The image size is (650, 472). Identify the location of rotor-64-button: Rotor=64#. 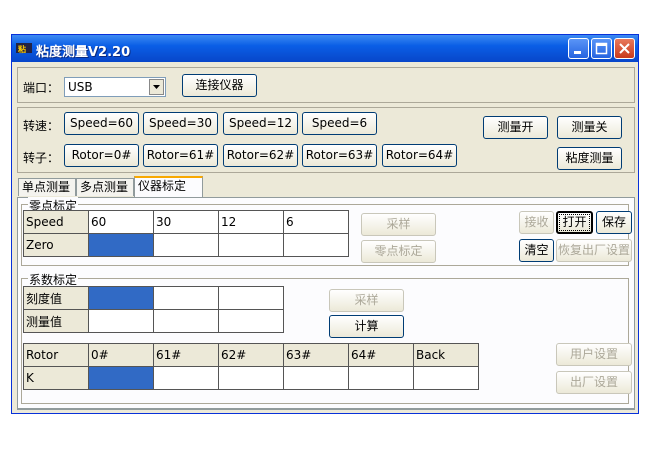
(419, 155).